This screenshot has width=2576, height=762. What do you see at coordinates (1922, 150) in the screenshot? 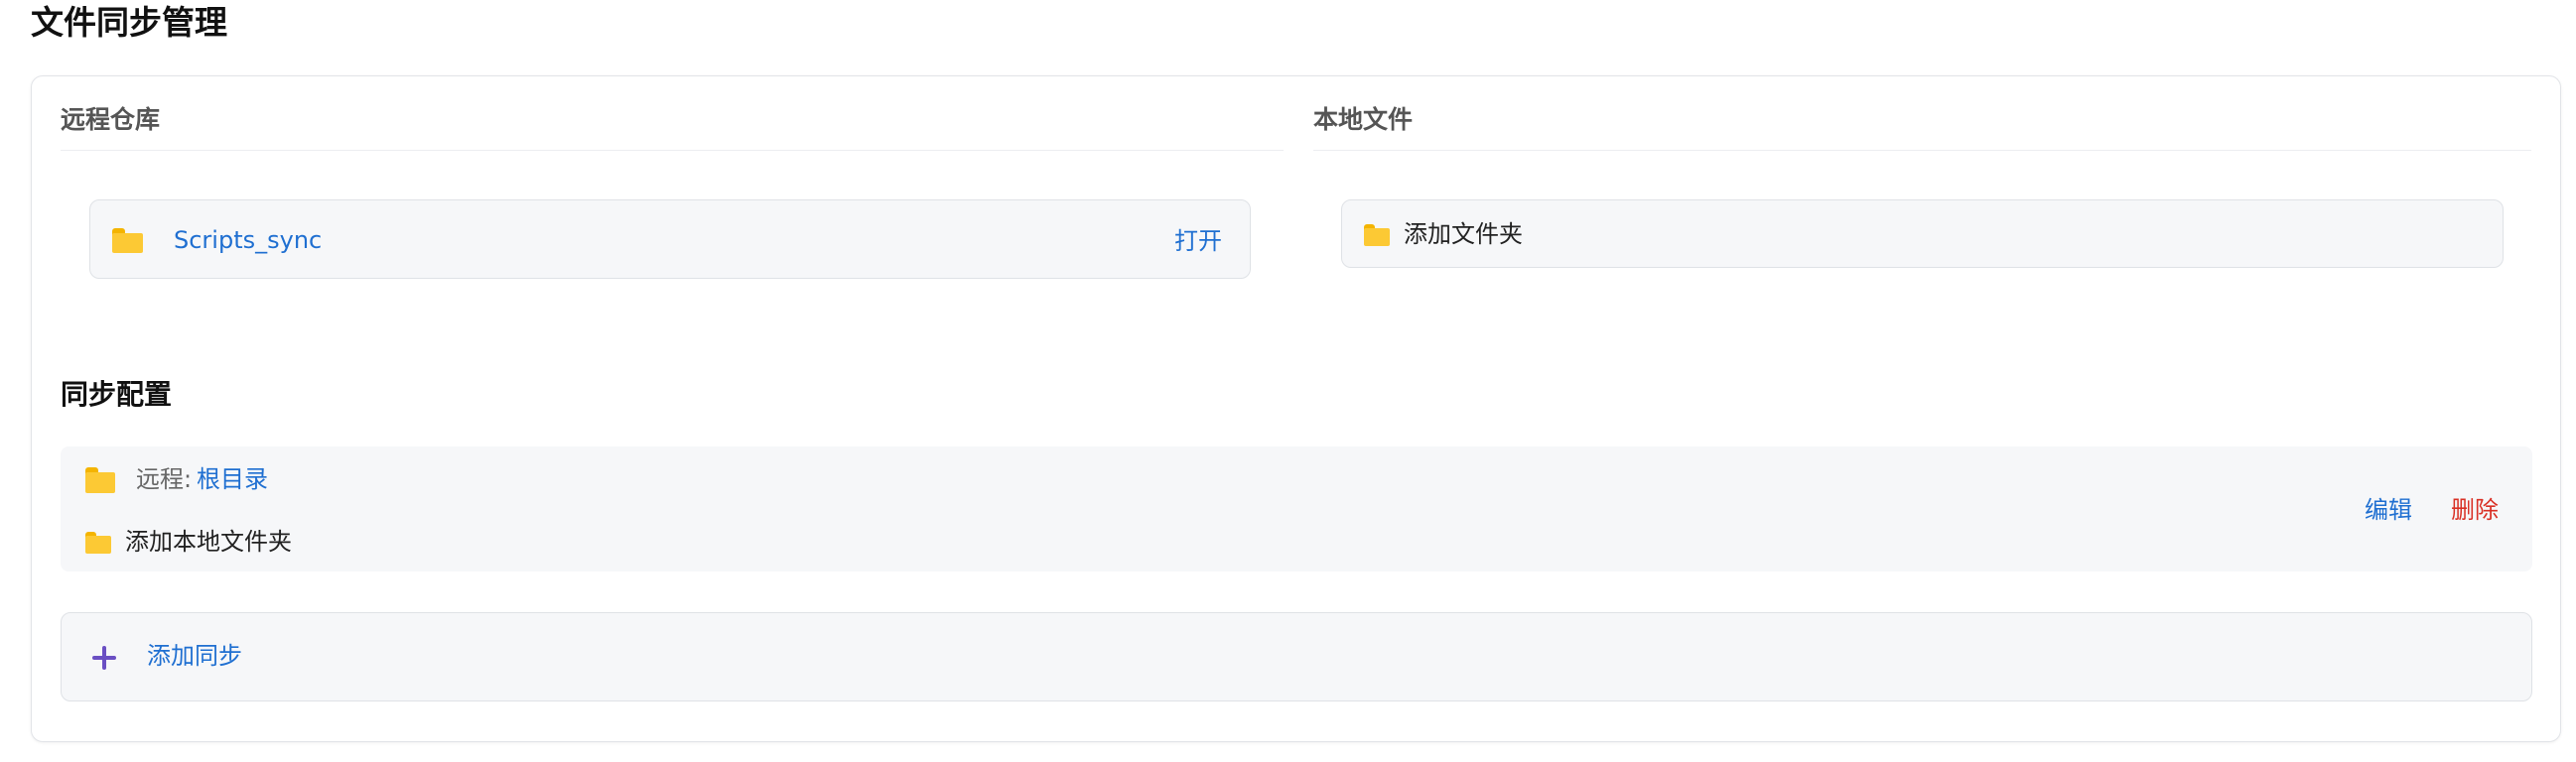
I see `local-section-divider` at bounding box center [1922, 150].